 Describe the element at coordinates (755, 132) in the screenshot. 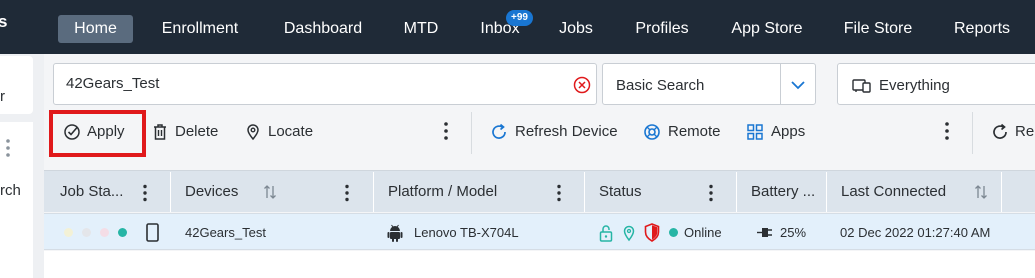

I see `apps-grid-icon` at that location.